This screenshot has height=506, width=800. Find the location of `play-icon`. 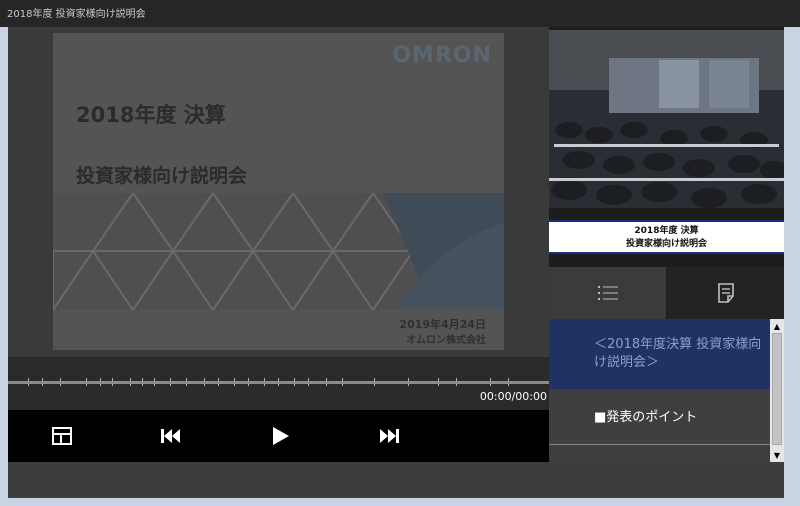

play-icon is located at coordinates (281, 436).